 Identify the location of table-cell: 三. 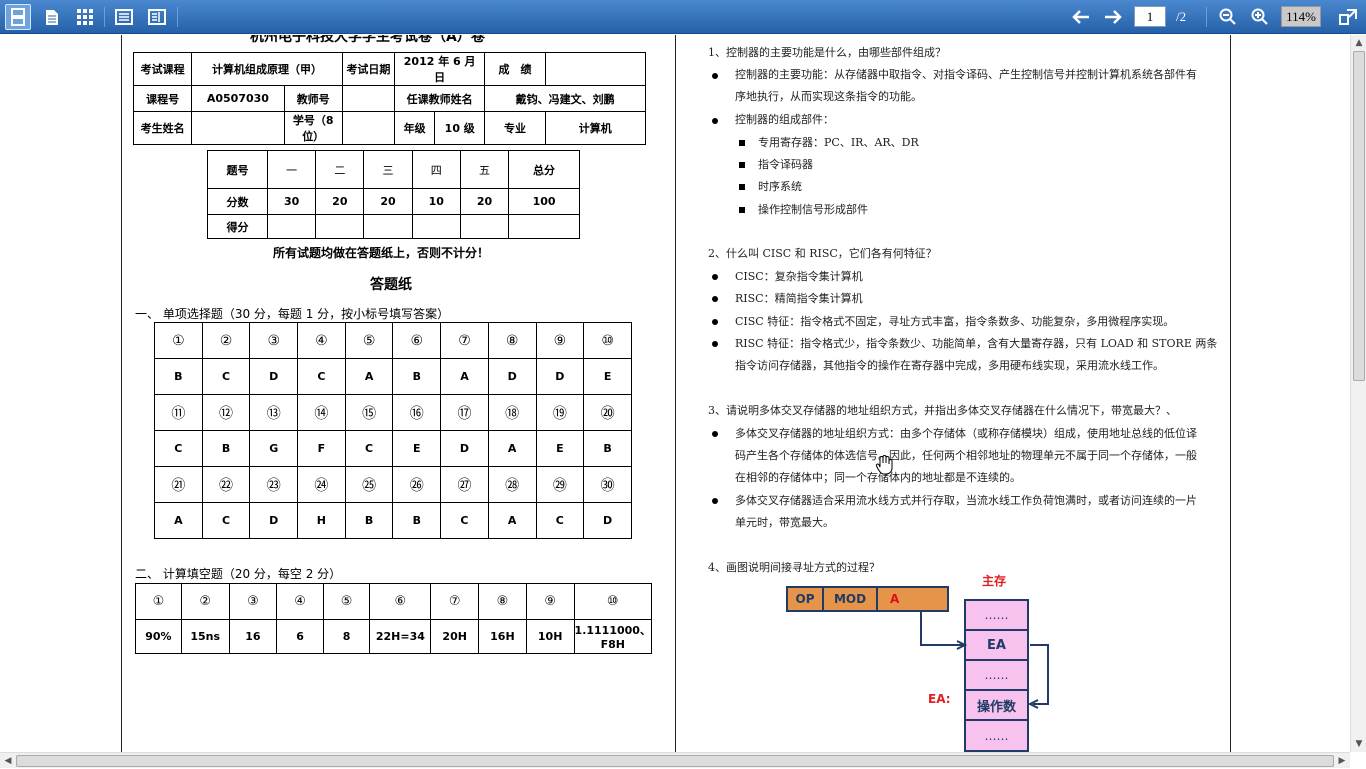
(388, 169).